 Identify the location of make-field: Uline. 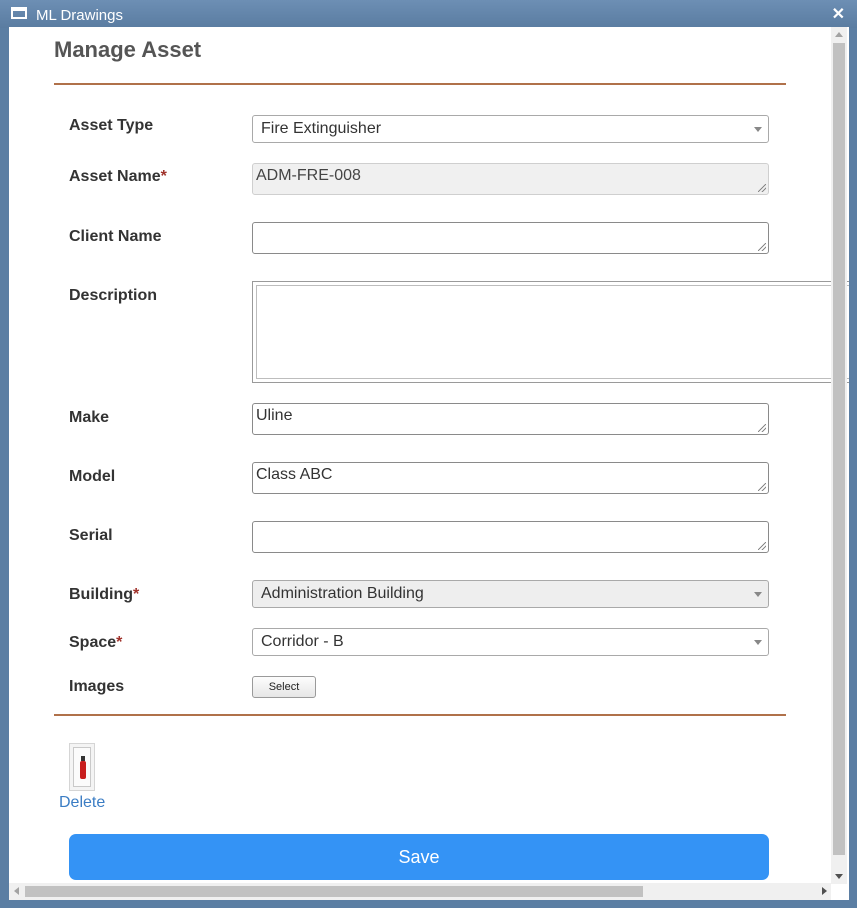
(510, 419).